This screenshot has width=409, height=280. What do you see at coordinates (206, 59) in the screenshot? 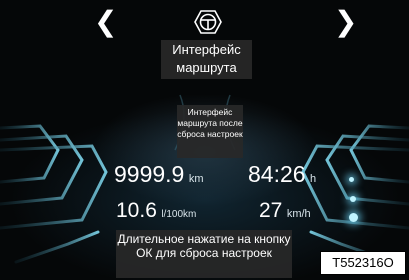
I see `route-interface-caption: Интерфейс маршрута` at bounding box center [206, 59].